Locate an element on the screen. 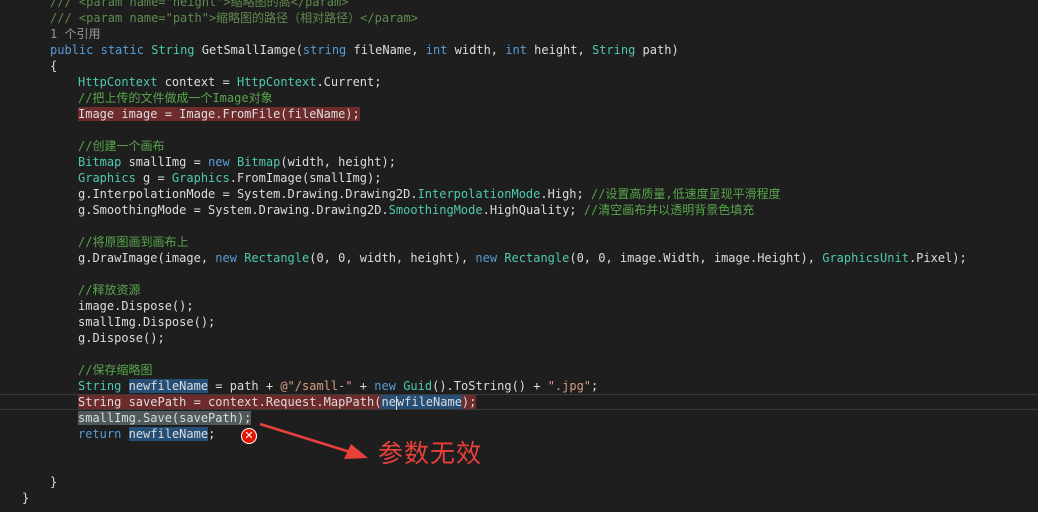  code-token: newfileName is located at coordinates (168, 386).